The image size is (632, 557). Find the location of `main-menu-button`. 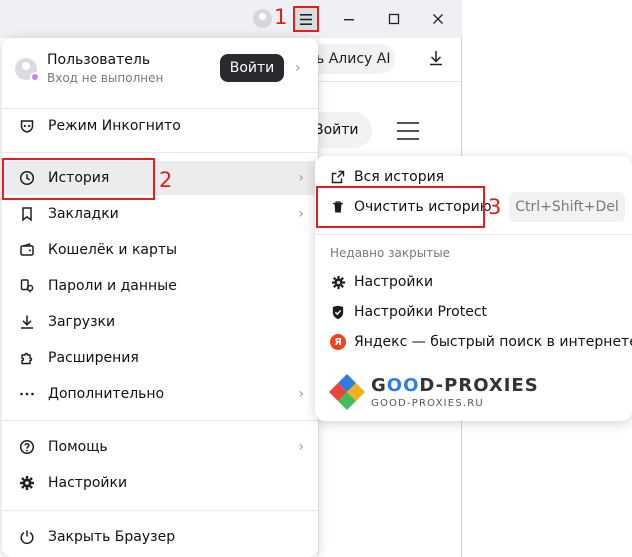

main-menu-button is located at coordinates (306, 19).